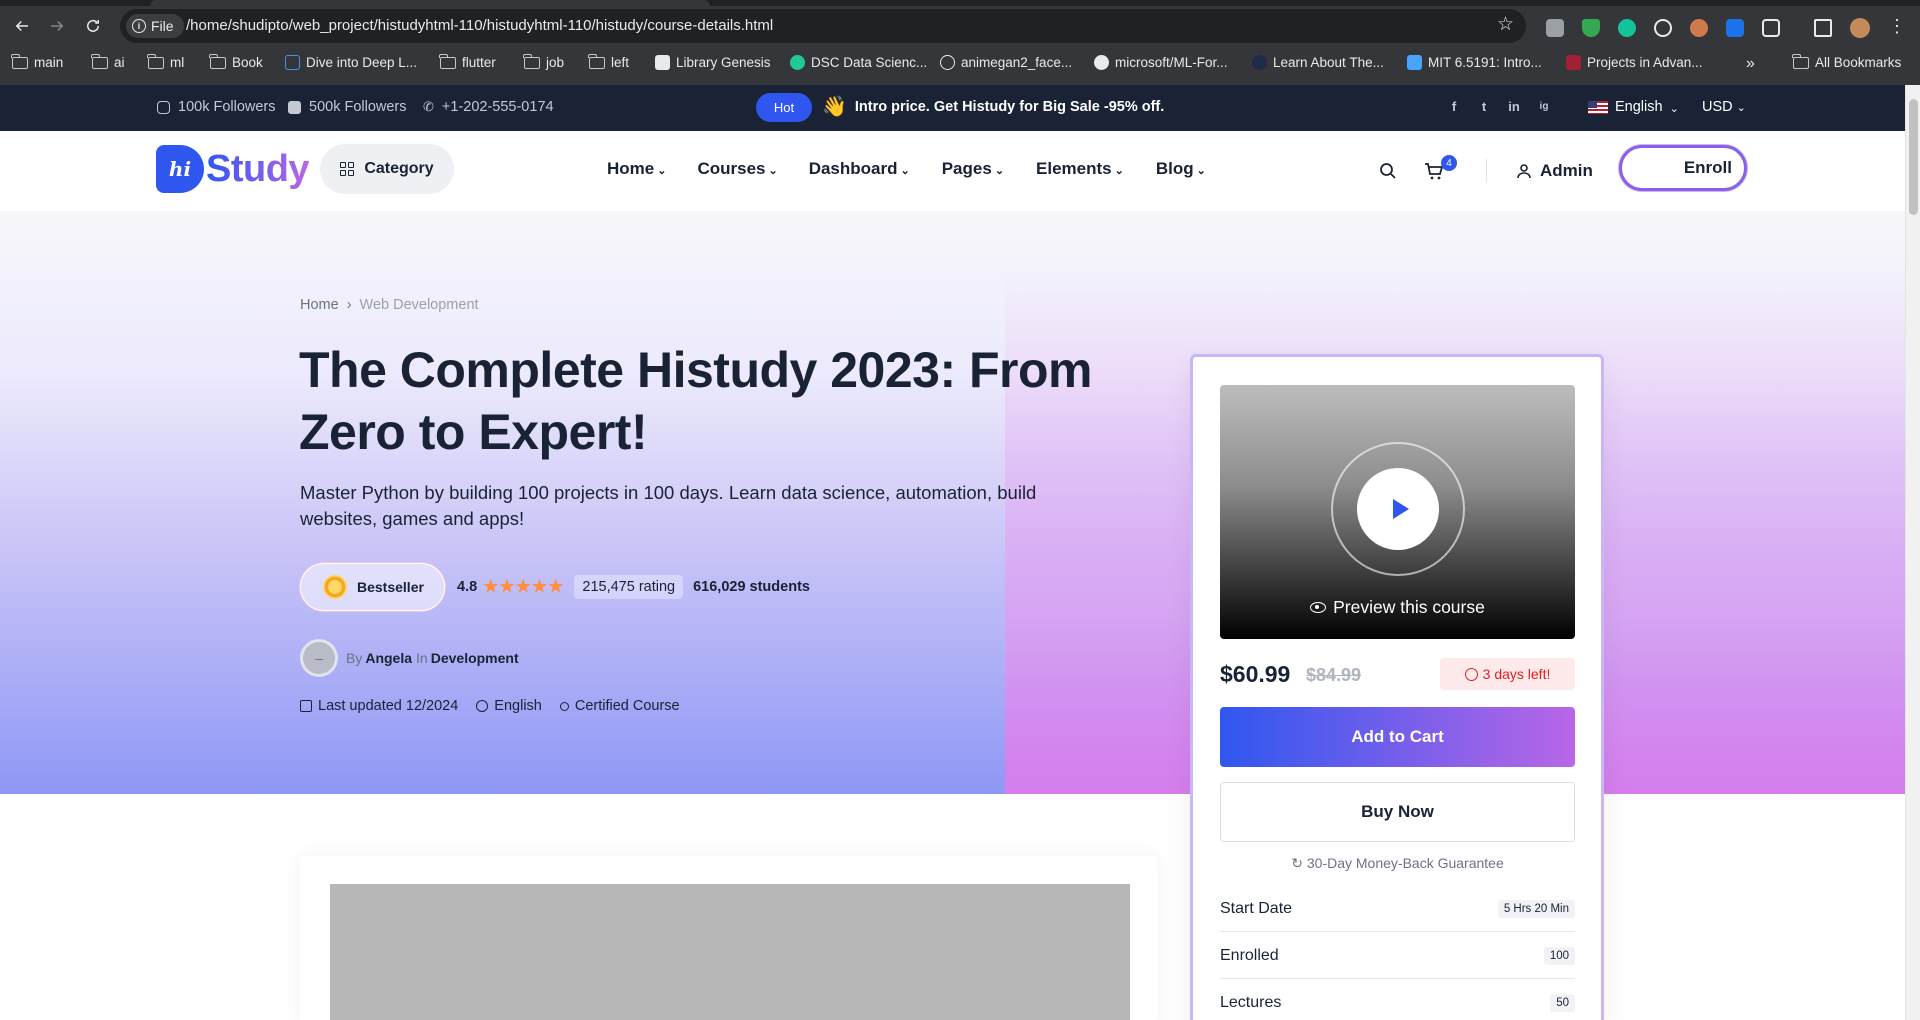 Image resolution: width=1920 pixels, height=1020 pixels. Describe the element at coordinates (1174, 168) in the screenshot. I see `menu-label: Blog` at that location.